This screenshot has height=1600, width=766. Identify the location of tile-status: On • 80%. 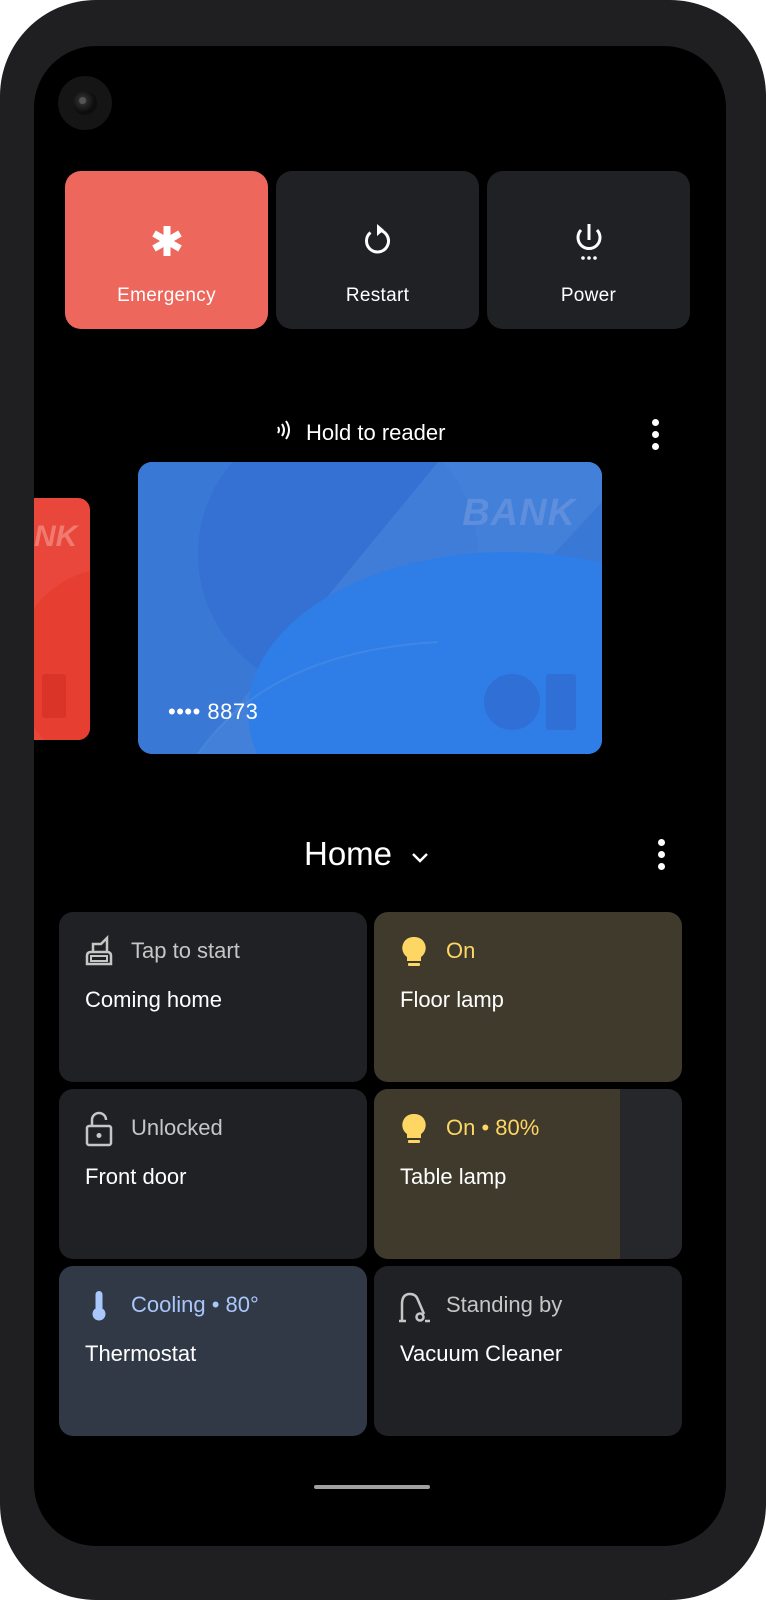
(493, 1127).